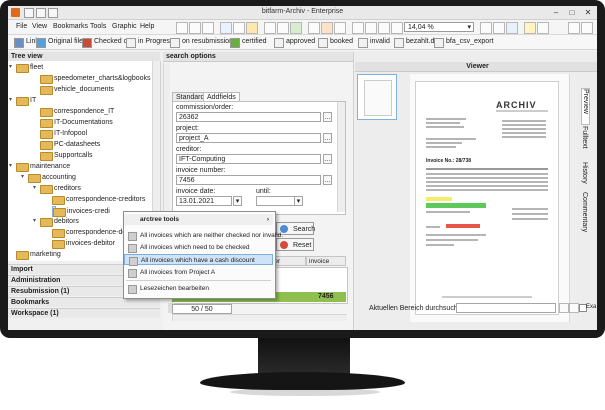 The image size is (605, 410). What do you see at coordinates (59, 42) in the screenshot?
I see `filter-1: Original file` at bounding box center [59, 42].